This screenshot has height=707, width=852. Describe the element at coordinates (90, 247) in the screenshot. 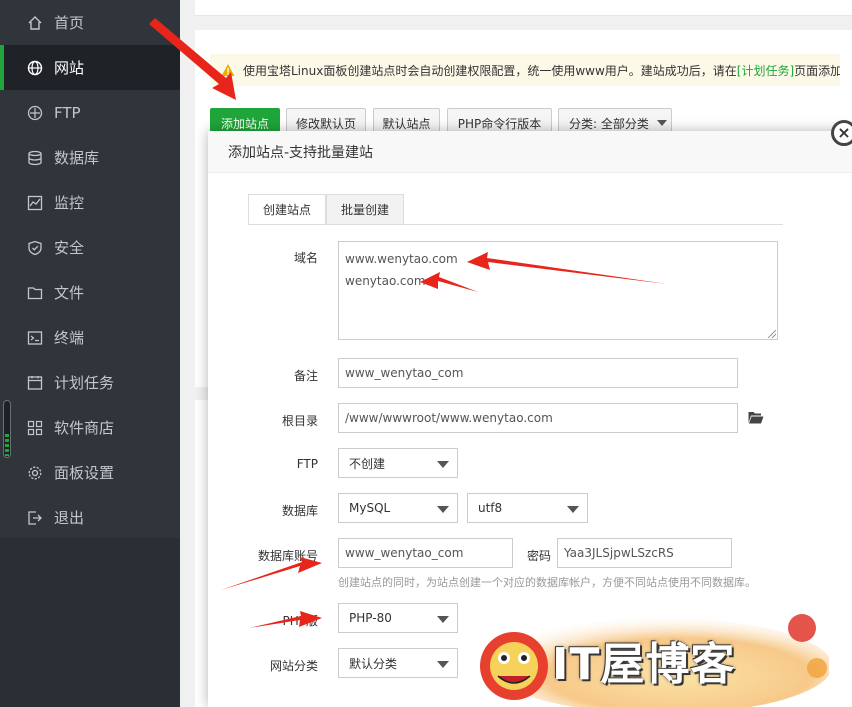

I see `sidebar-item-security: 安全` at that location.